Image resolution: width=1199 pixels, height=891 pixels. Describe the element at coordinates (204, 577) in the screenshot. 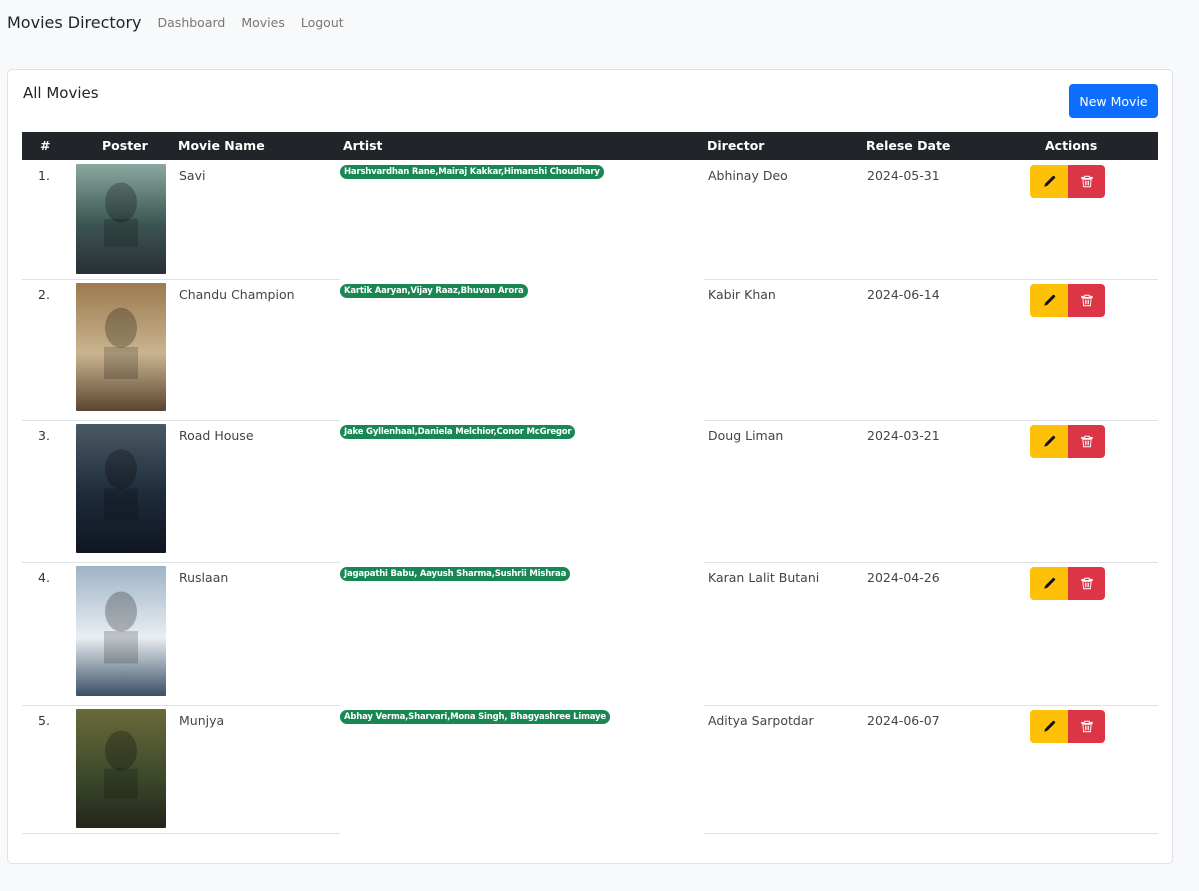

I see `movie-name: Ruslaan` at that location.